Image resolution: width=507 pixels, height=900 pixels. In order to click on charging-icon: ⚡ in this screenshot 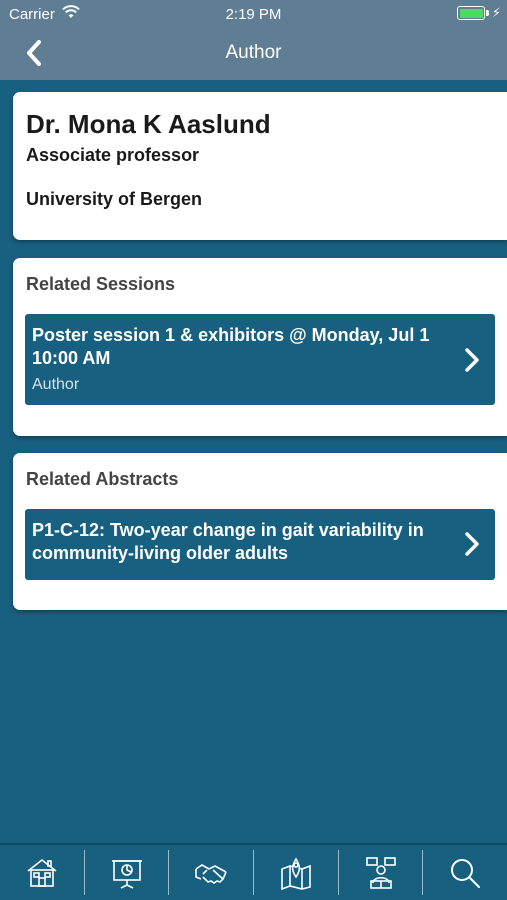, I will do `click(496, 12)`.